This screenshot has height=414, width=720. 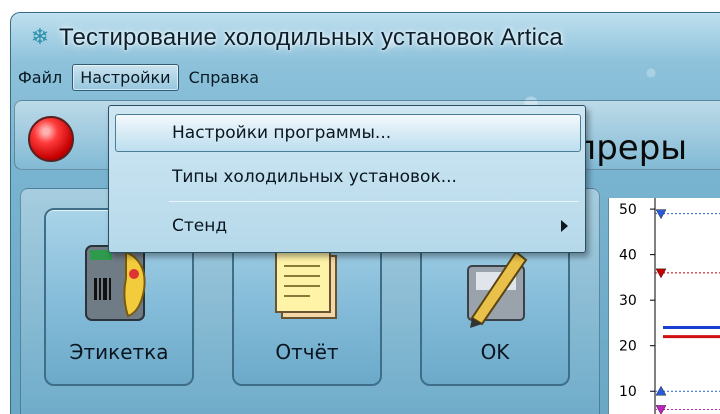 I want to click on ok-button-text: OK, so click(x=495, y=352).